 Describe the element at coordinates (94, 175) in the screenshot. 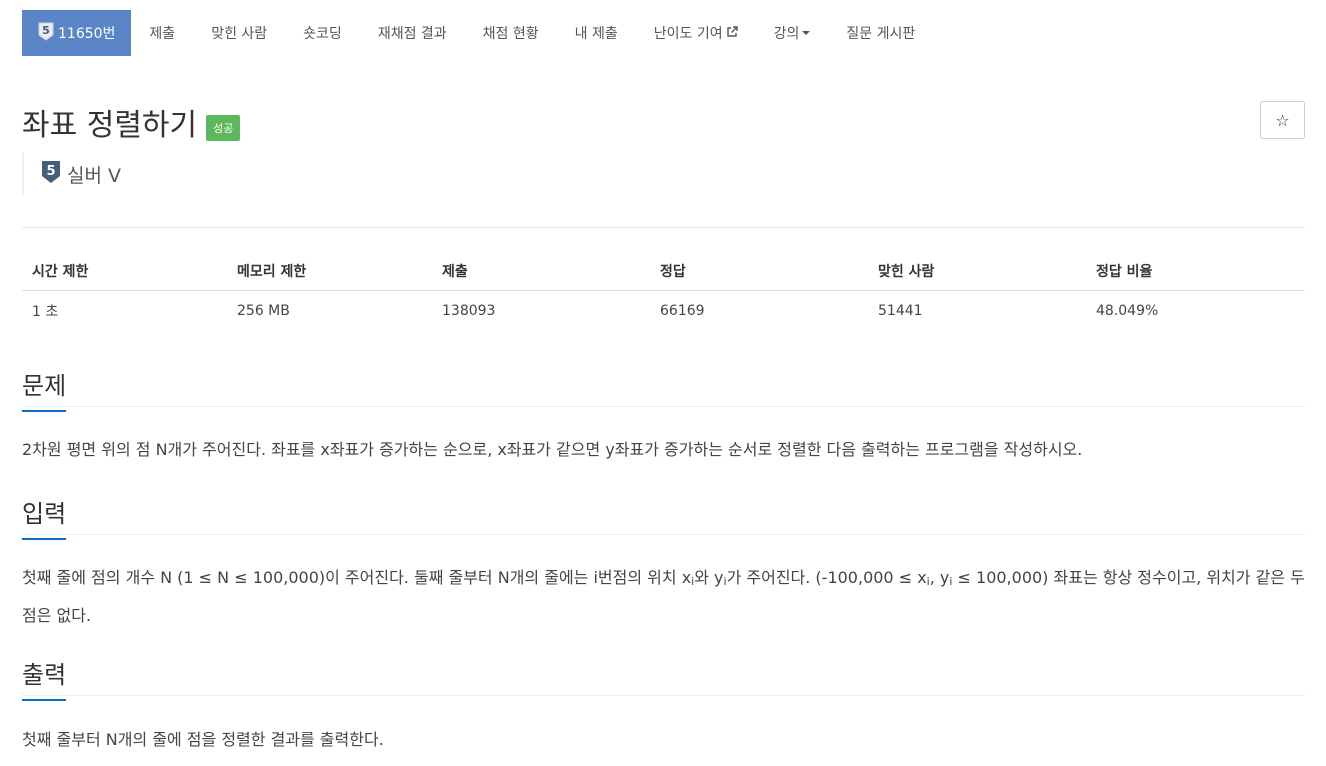

I see `tier-name: 실버 V` at that location.